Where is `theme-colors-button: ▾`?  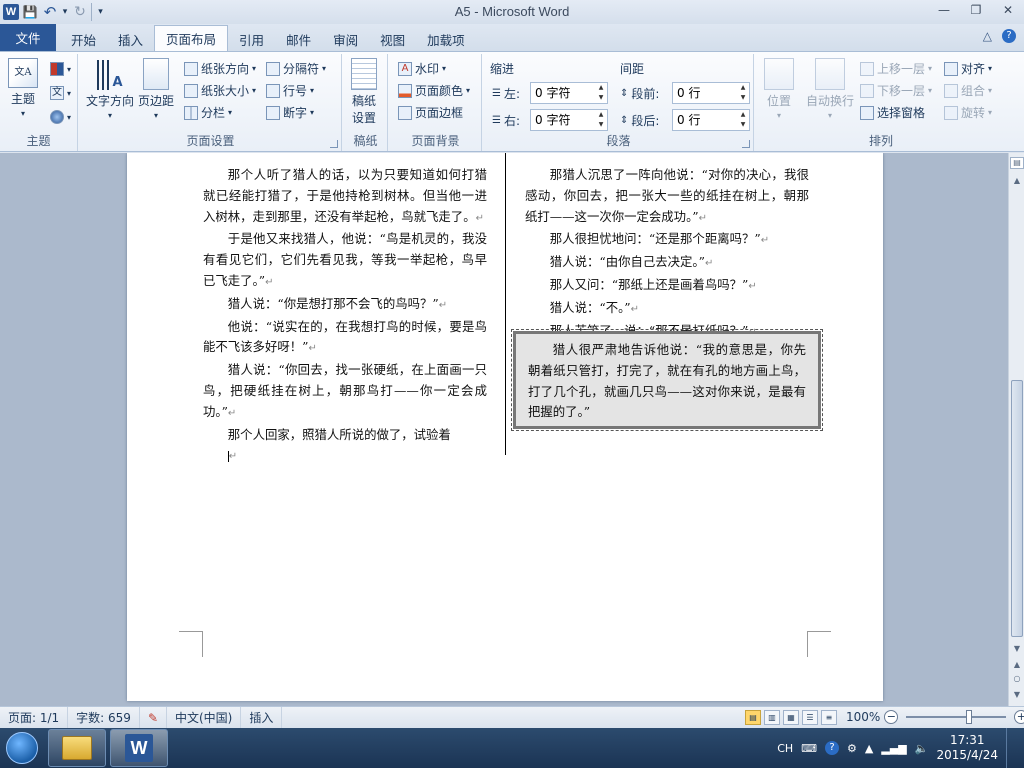 theme-colors-button: ▾ is located at coordinates (60, 69).